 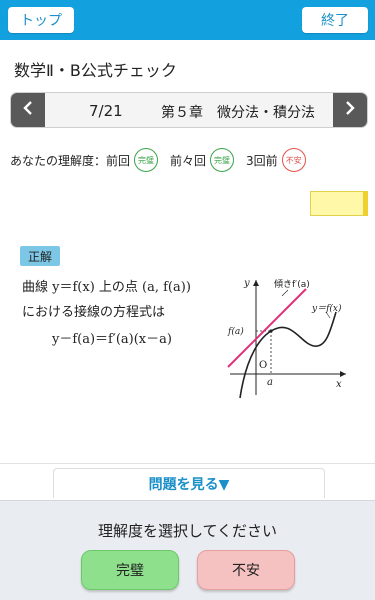 I want to click on answer-tag: 正解, so click(x=40, y=256).